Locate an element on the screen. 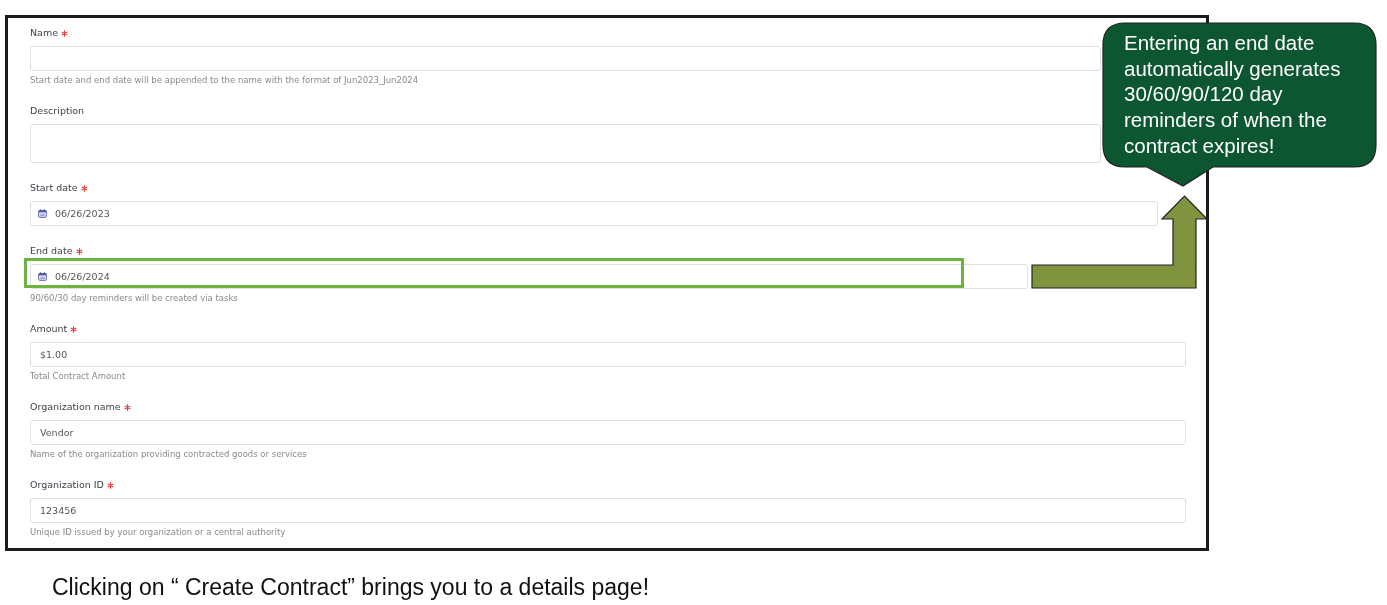  callout-text: Entering an end date automatically generates 30/60/90/120 day reminders of when the contract expires! is located at coordinates (1233, 94).